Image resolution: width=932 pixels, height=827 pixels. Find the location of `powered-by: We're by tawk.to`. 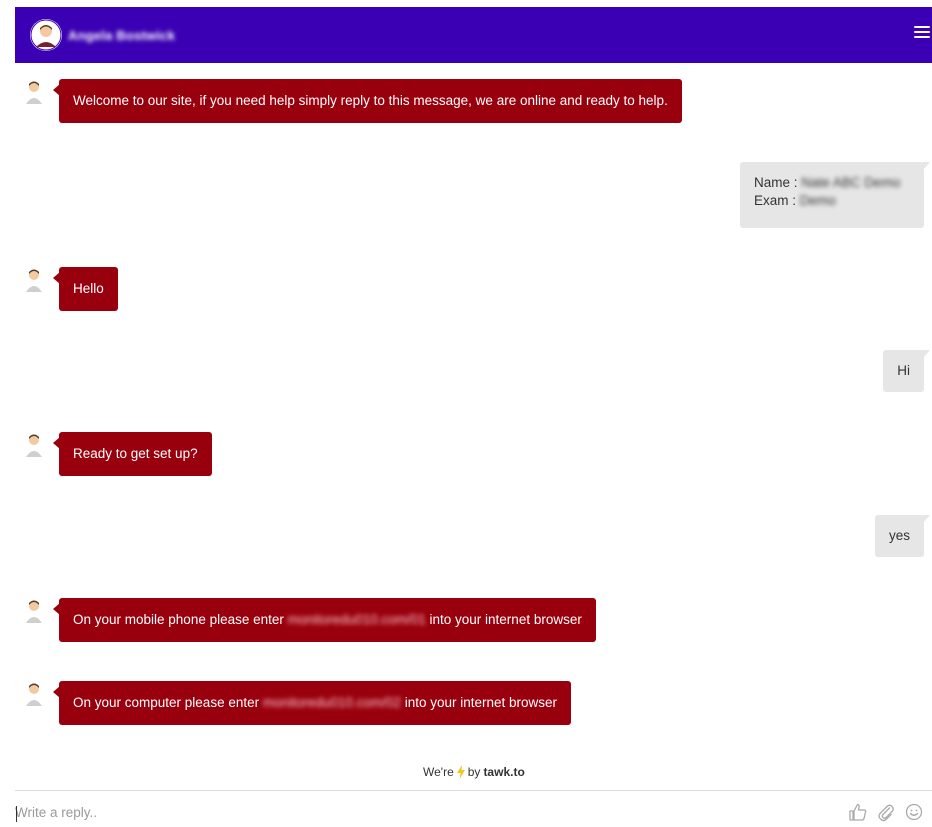

powered-by: We're by tawk.to is located at coordinates (474, 772).